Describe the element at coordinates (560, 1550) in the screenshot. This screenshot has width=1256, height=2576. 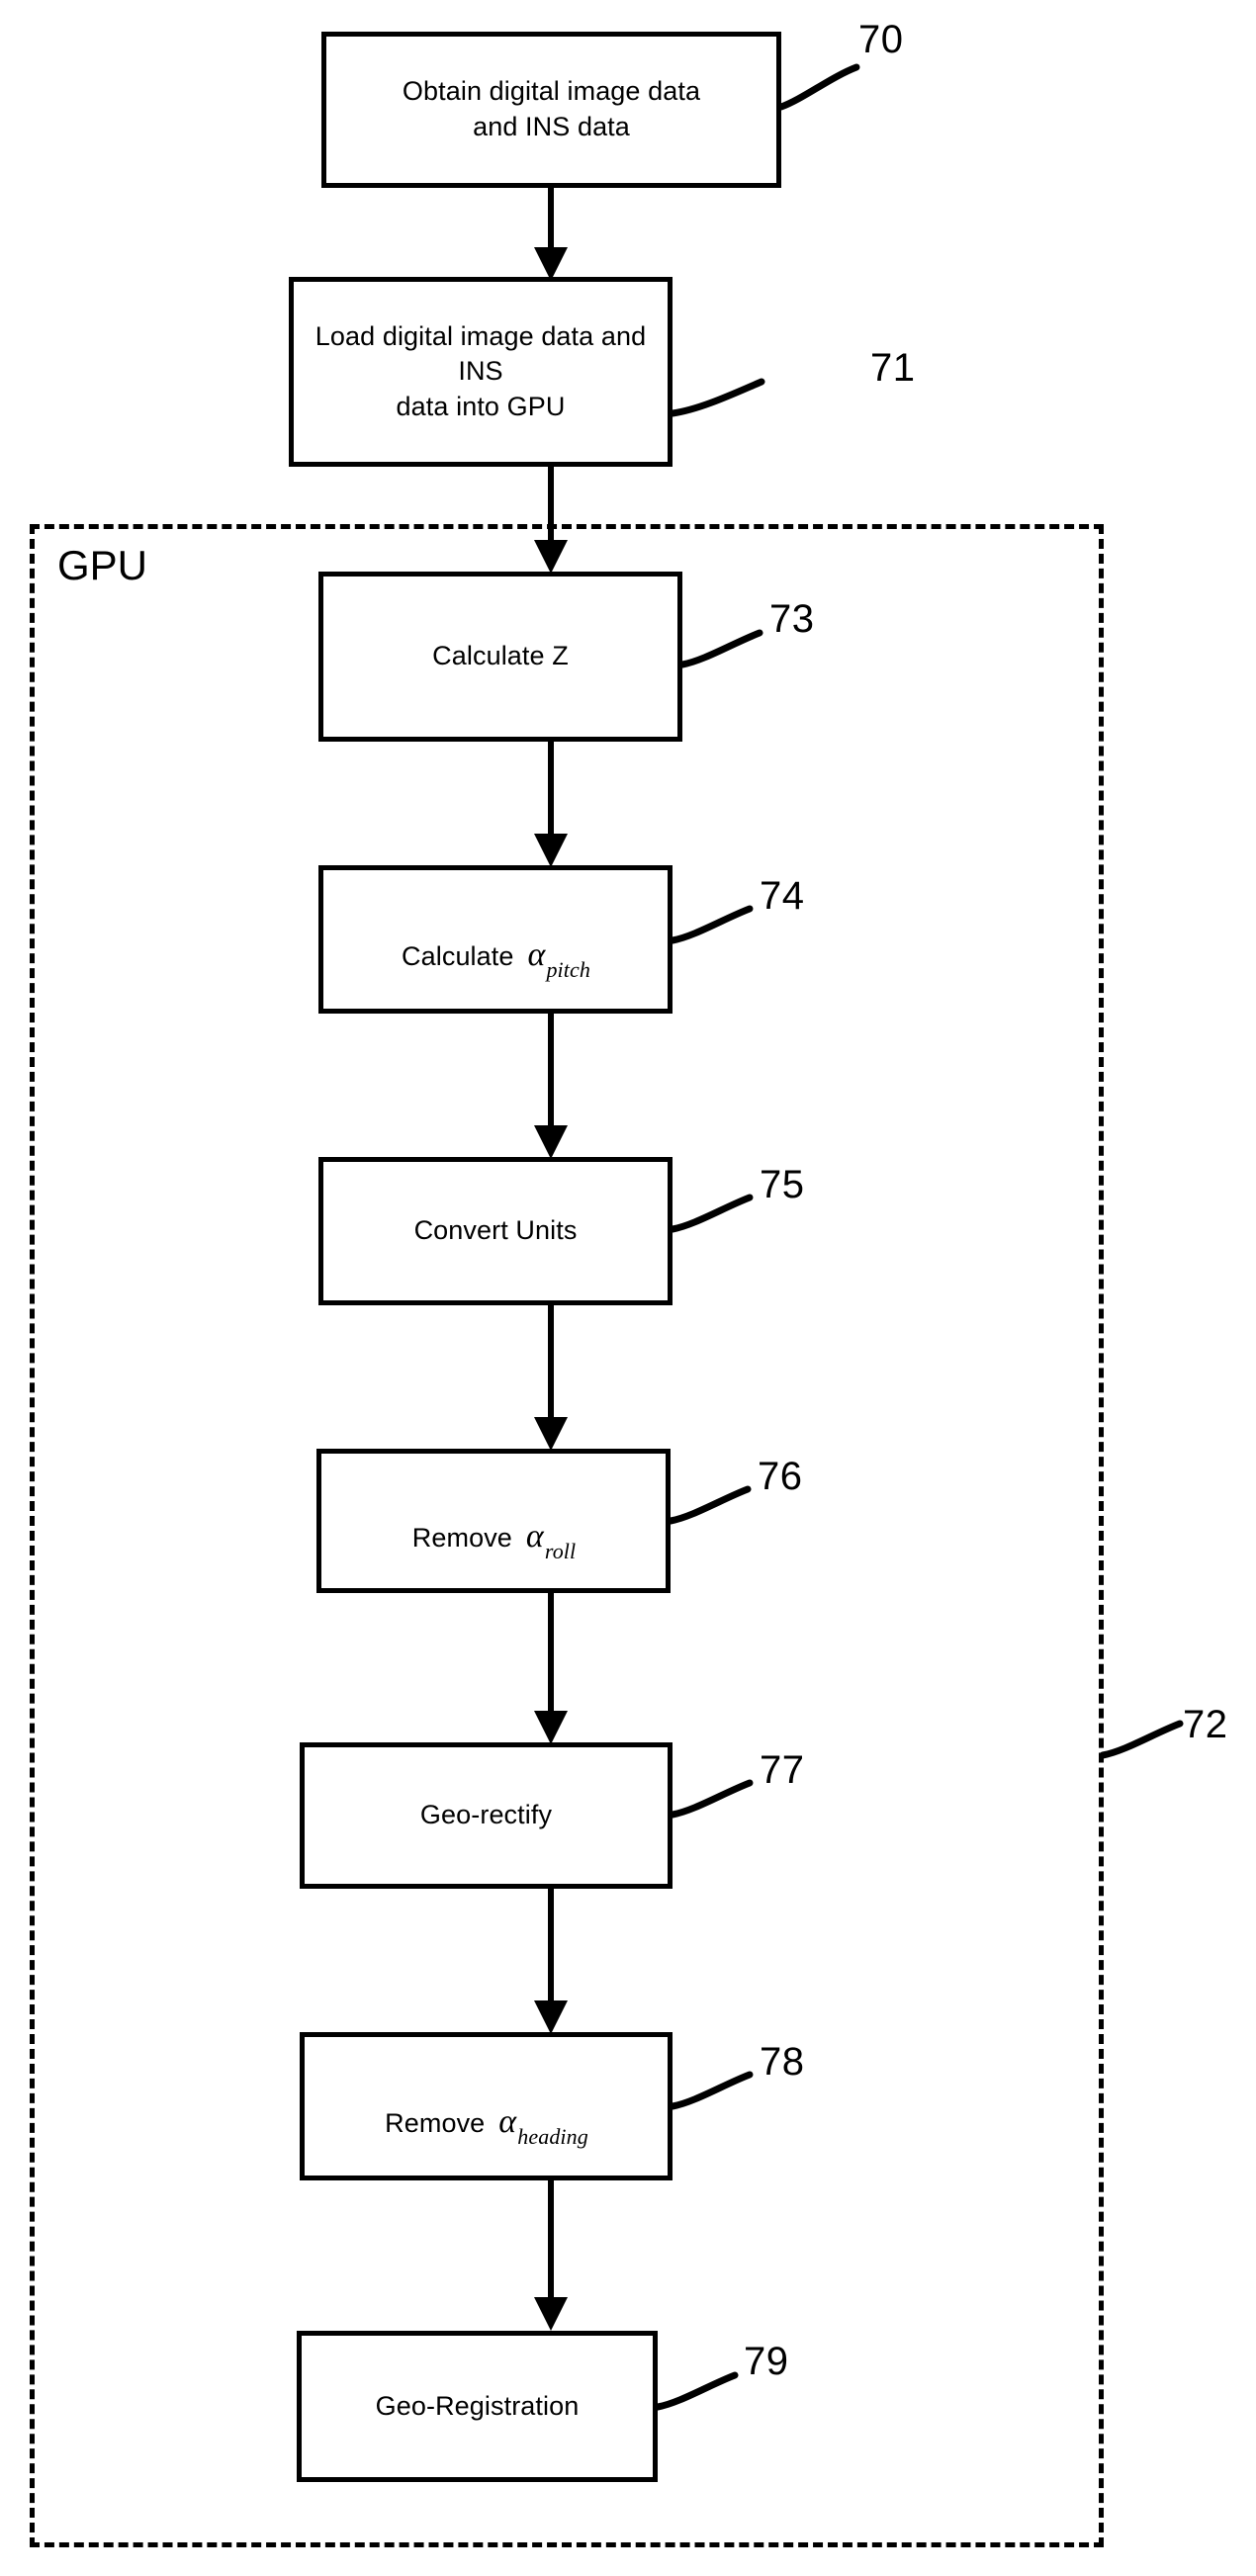
I see `alpha-subscript-roll: roll` at that location.